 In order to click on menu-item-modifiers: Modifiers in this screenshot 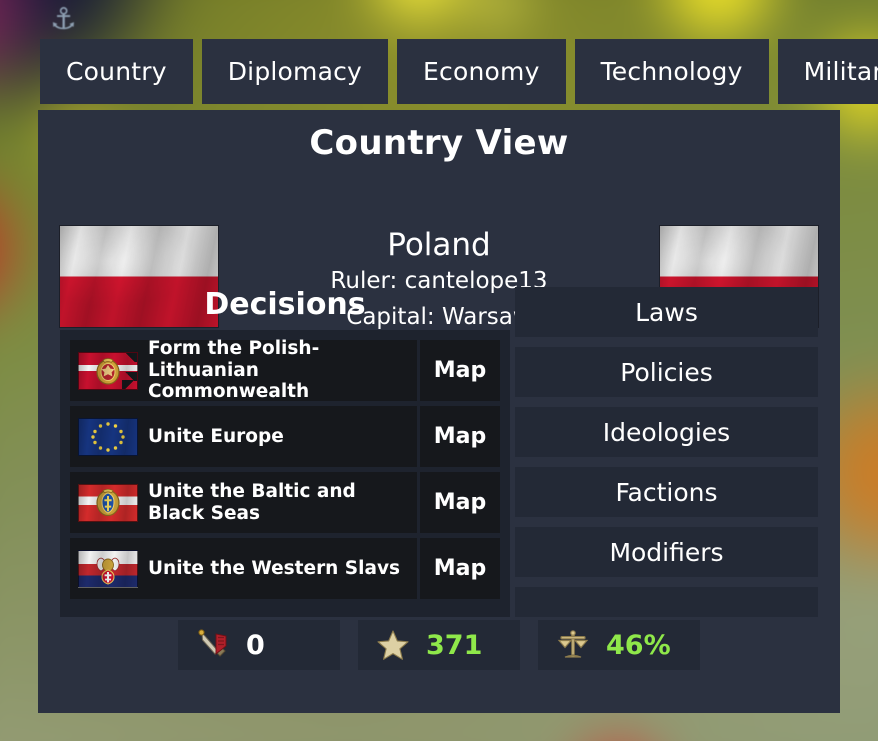, I will do `click(666, 552)`.